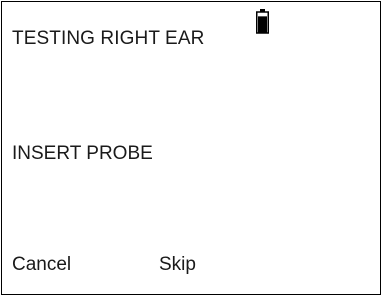  I want to click on skip-button: Skip, so click(177, 265).